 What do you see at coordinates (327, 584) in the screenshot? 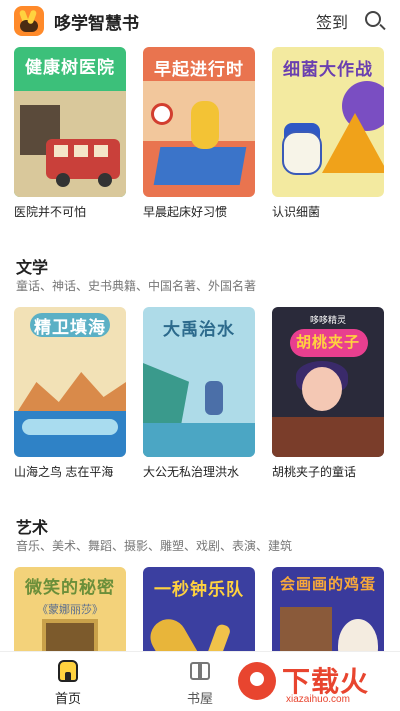
I see `cover-title: 会画画的鸡蛋` at bounding box center [327, 584].